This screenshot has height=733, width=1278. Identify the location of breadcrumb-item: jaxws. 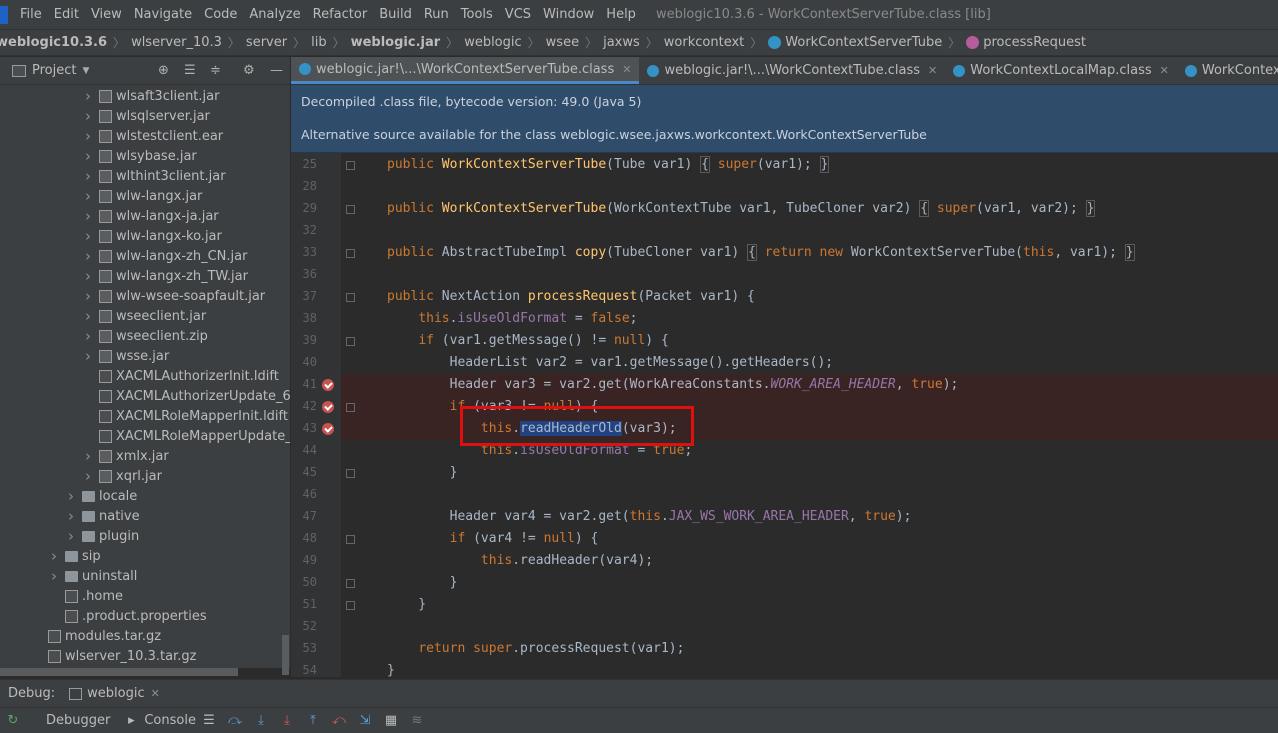
(621, 42).